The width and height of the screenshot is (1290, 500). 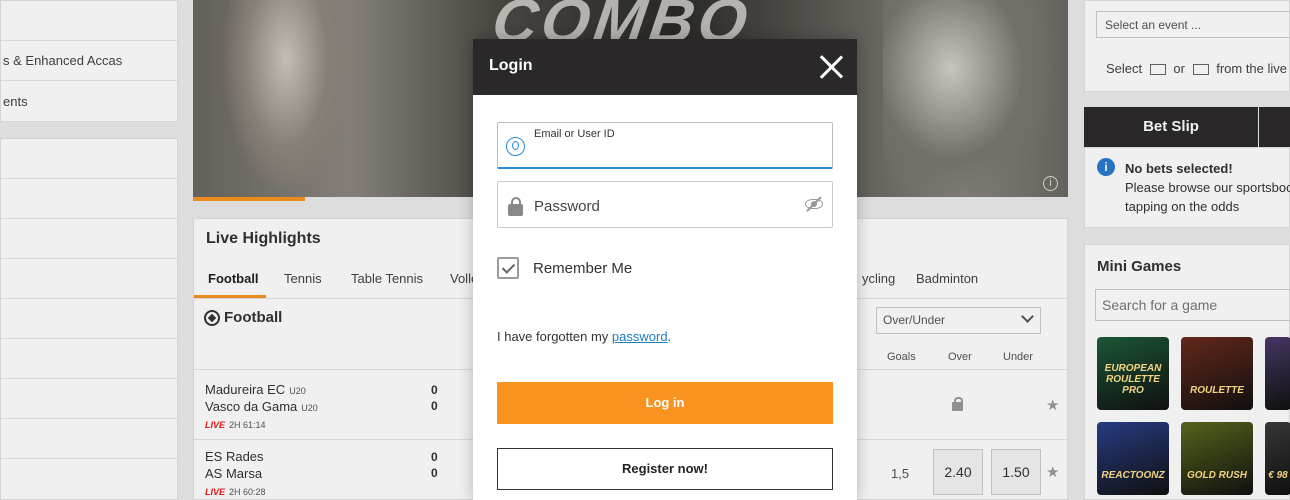 I want to click on login-button: Log in, so click(x=665, y=403).